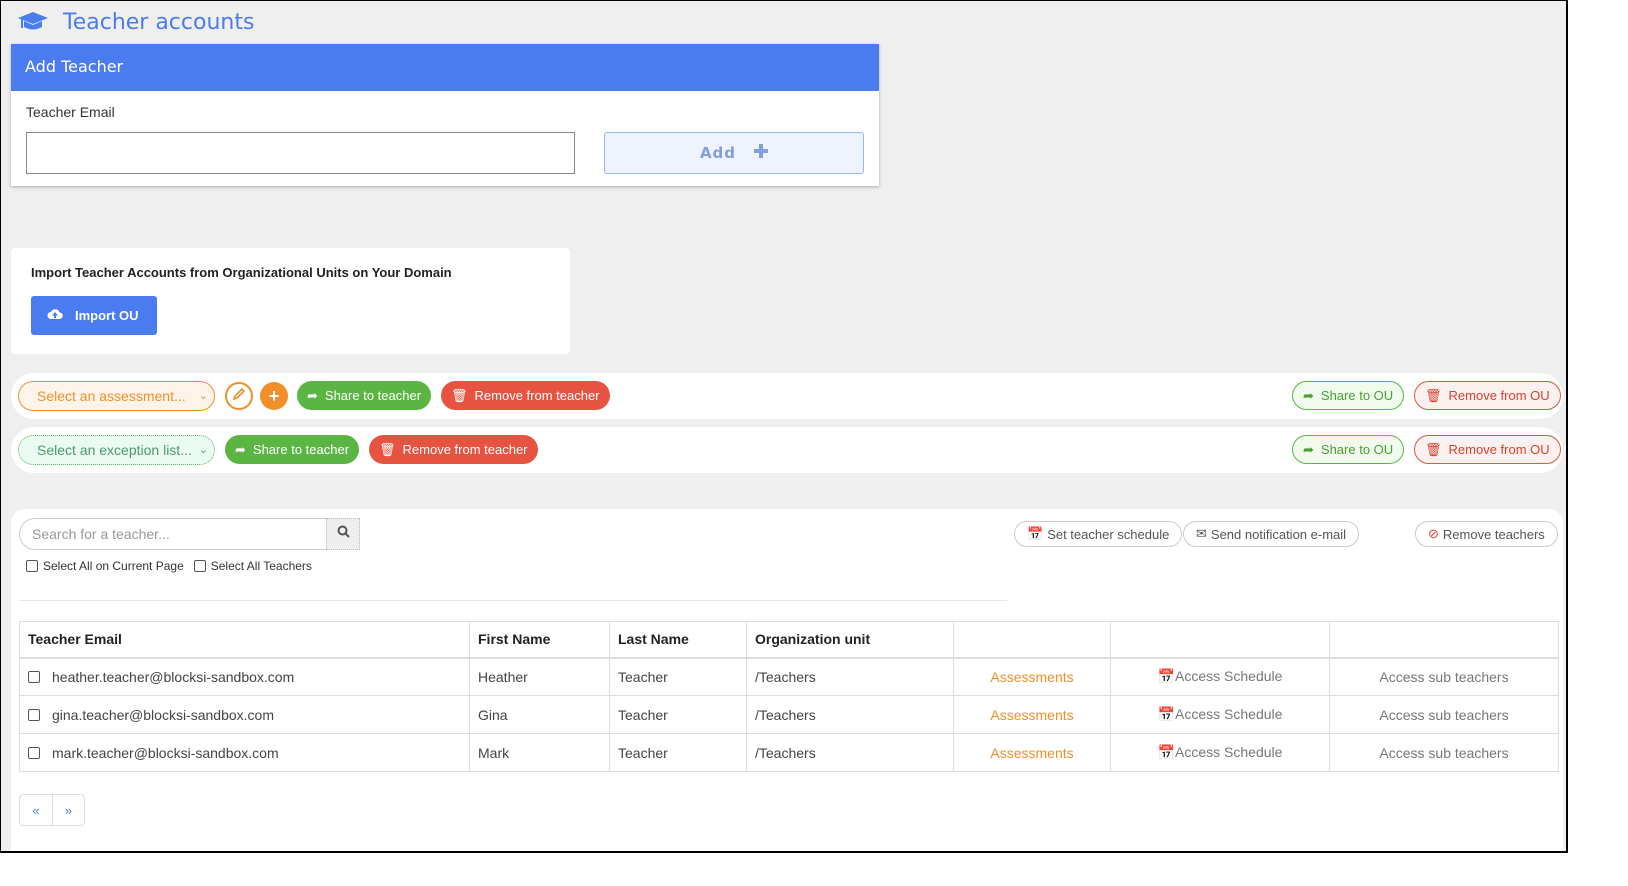 This screenshot has height=886, width=1628. I want to click on email-cell: heather.teacher@blocksi-sandbox.com, so click(244, 676).